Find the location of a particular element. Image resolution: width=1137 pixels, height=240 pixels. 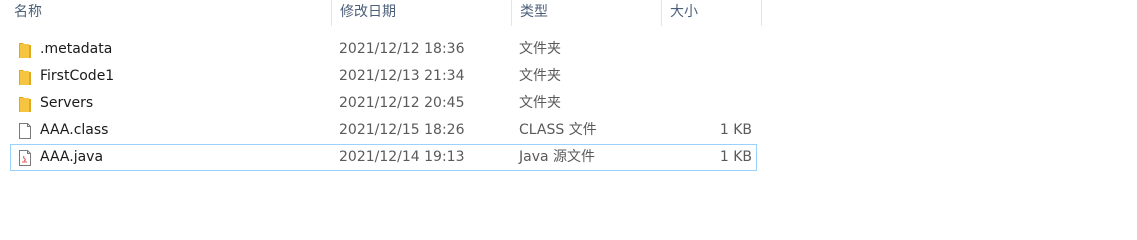

file-type: Java 源文件 is located at coordinates (557, 157).